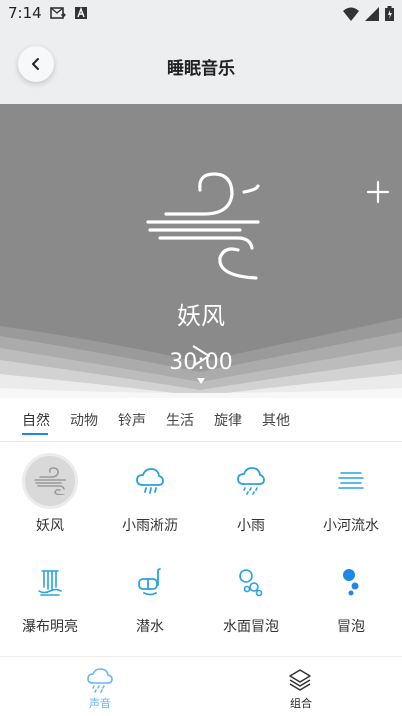 This screenshot has width=402, height=716. What do you see at coordinates (201, 686) in the screenshot?
I see `bottom-nav: 声音 组合` at bounding box center [201, 686].